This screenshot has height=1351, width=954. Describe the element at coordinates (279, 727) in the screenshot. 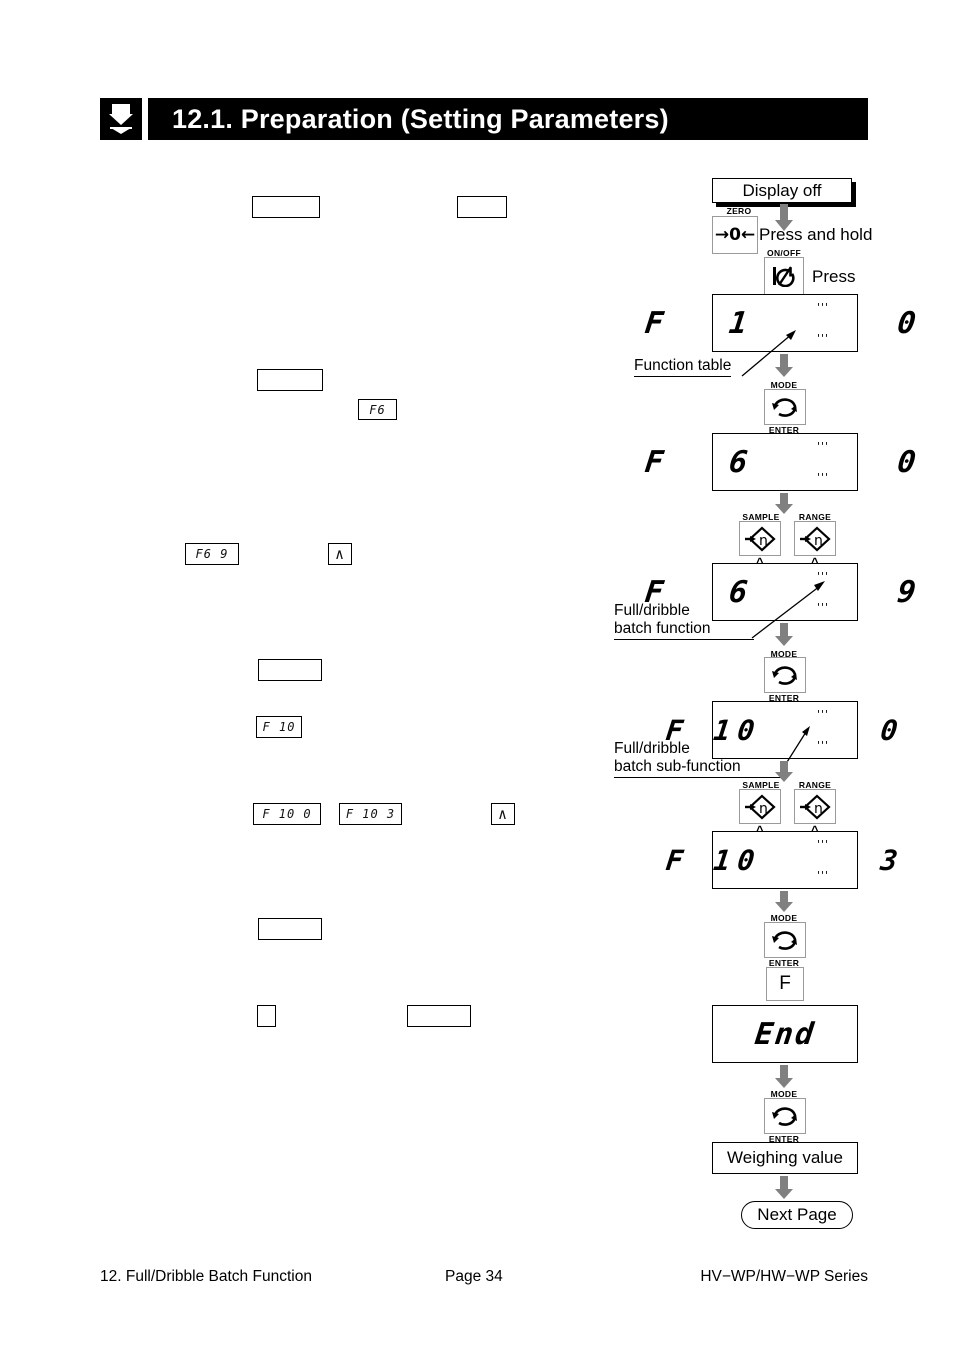

I see `inline-lcd-ref-f10: F 10` at that location.